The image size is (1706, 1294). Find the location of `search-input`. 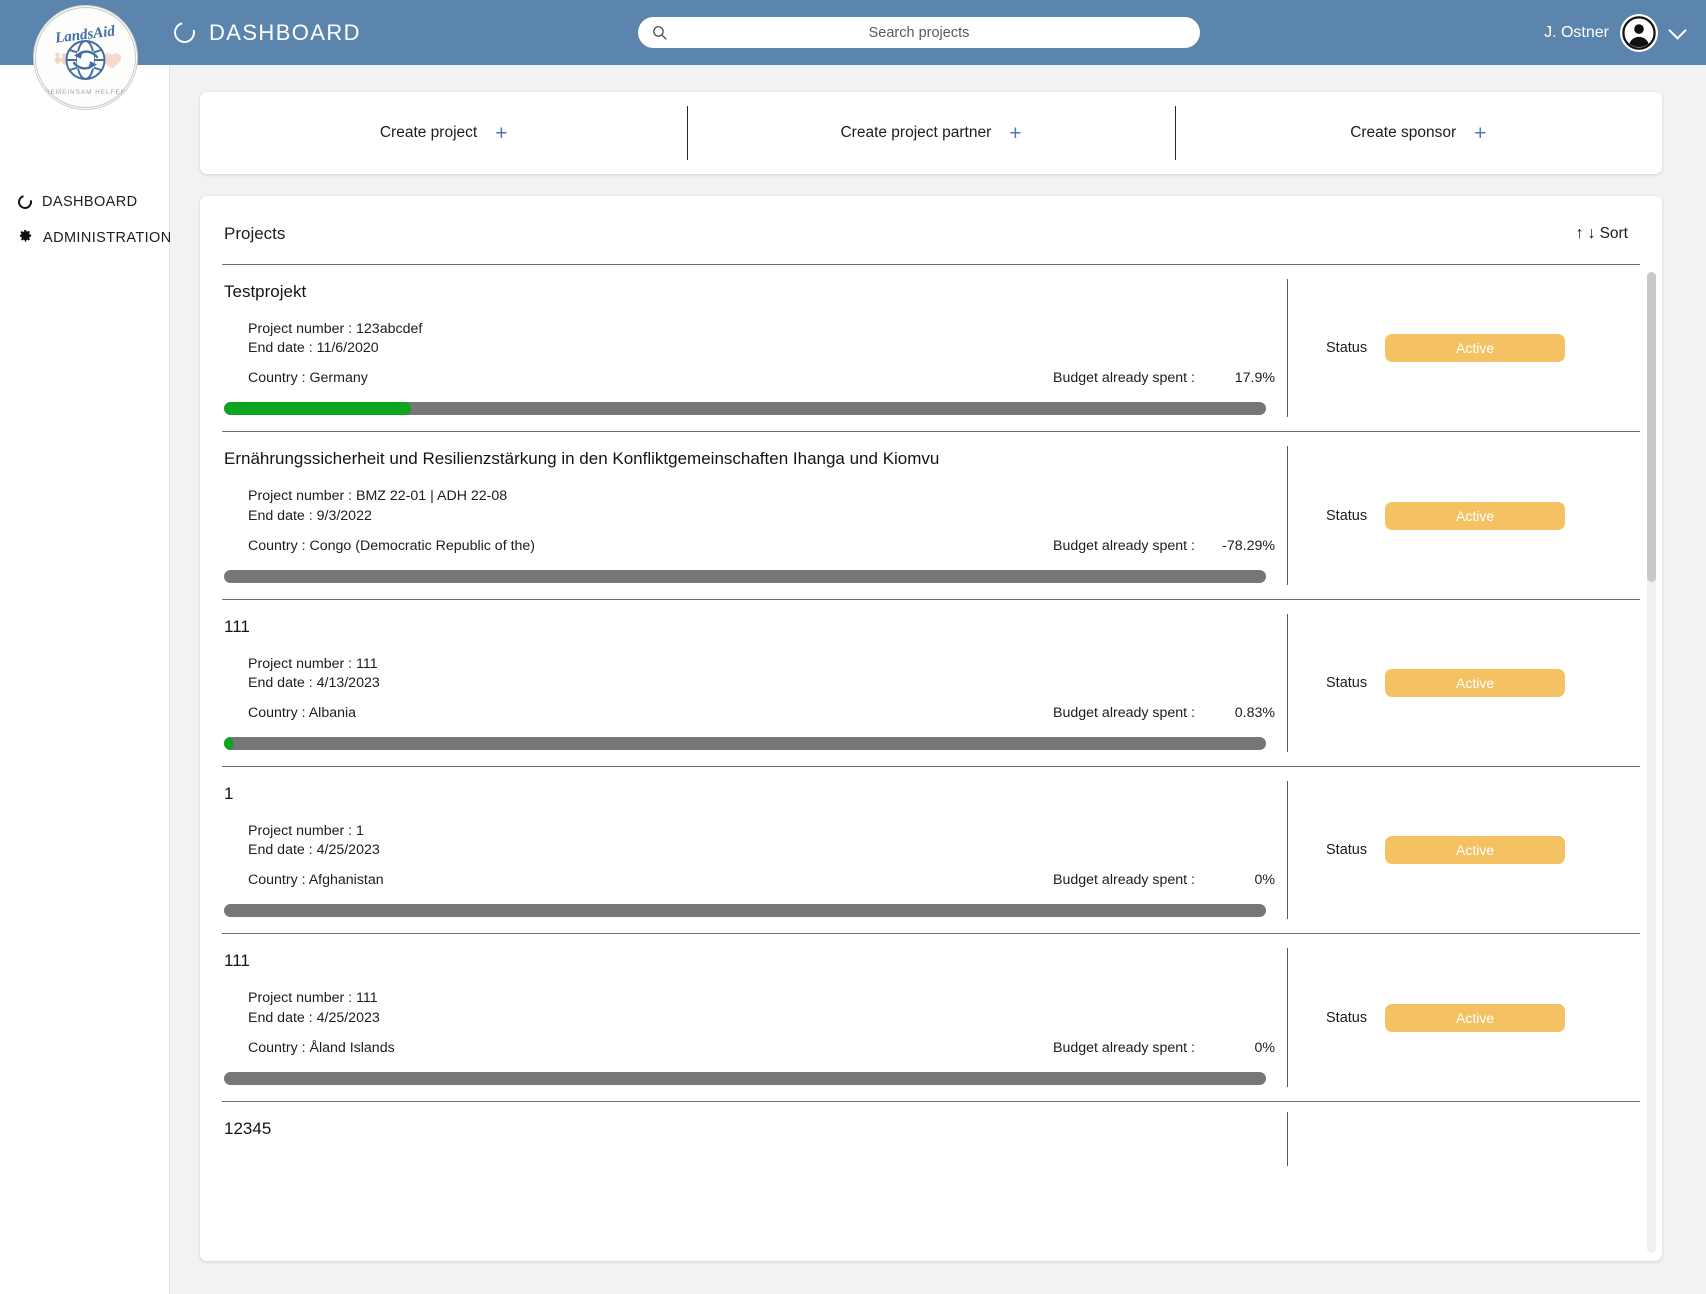

search-input is located at coordinates (919, 32).